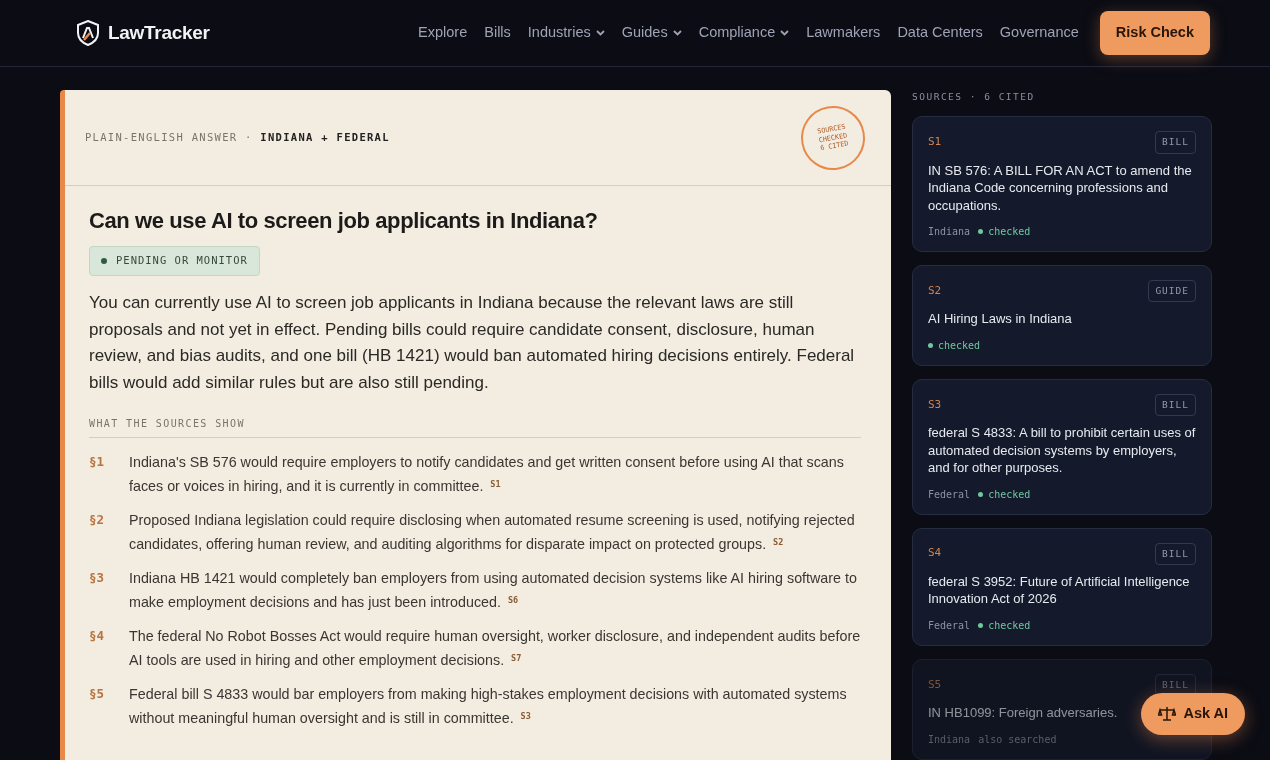 The height and width of the screenshot is (760, 1270). What do you see at coordinates (566, 33) in the screenshot?
I see `nav-link: Industries` at bounding box center [566, 33].